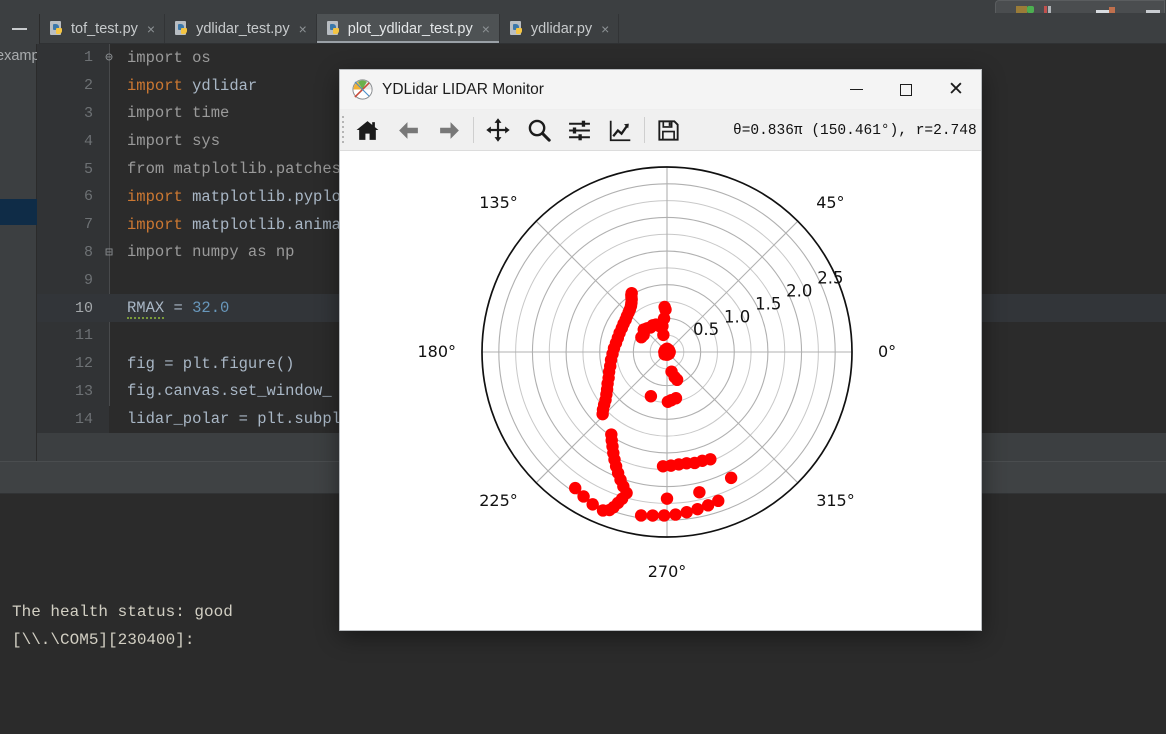 This screenshot has height=734, width=1166. Describe the element at coordinates (1112, 10) in the screenshot. I see `clipped-icon-3b` at that location.